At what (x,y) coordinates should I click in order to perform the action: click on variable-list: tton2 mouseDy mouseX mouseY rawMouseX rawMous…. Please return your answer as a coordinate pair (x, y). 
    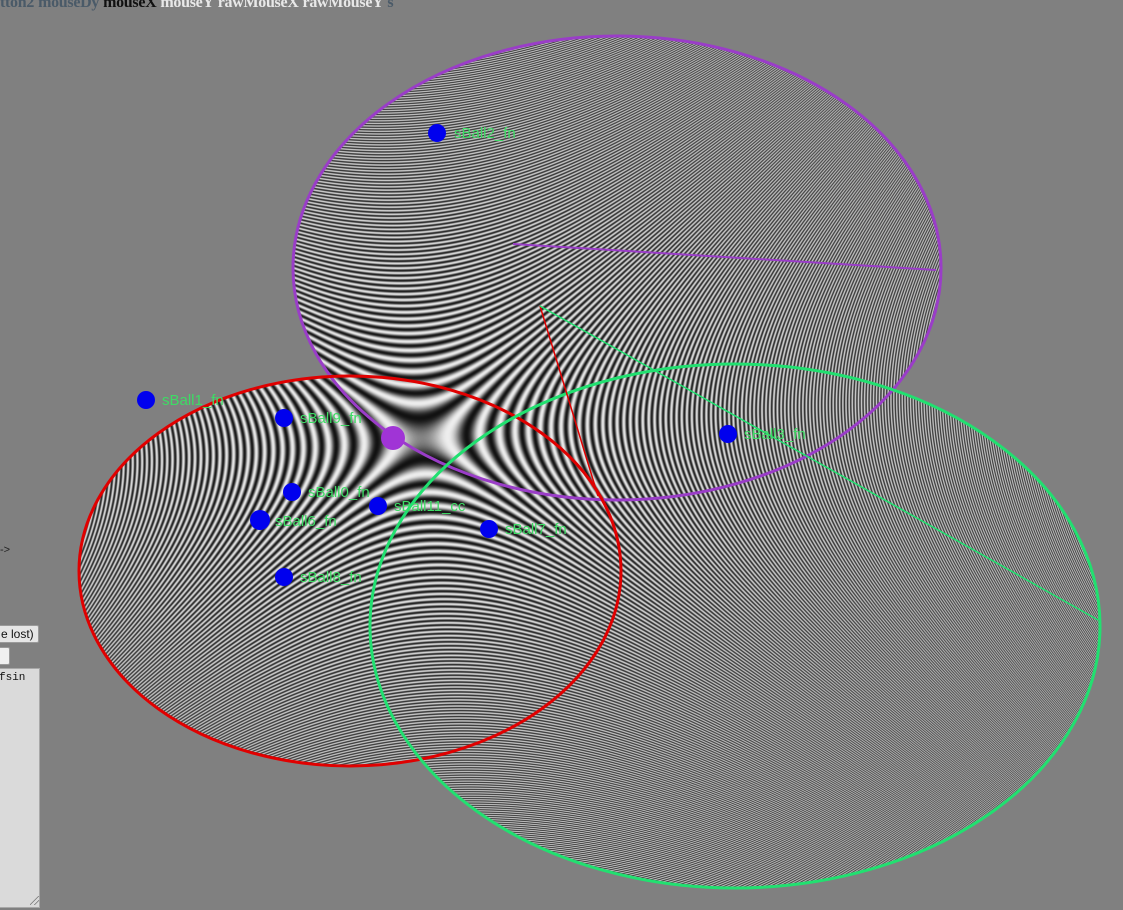
    Looking at the image, I should click on (198, 6).